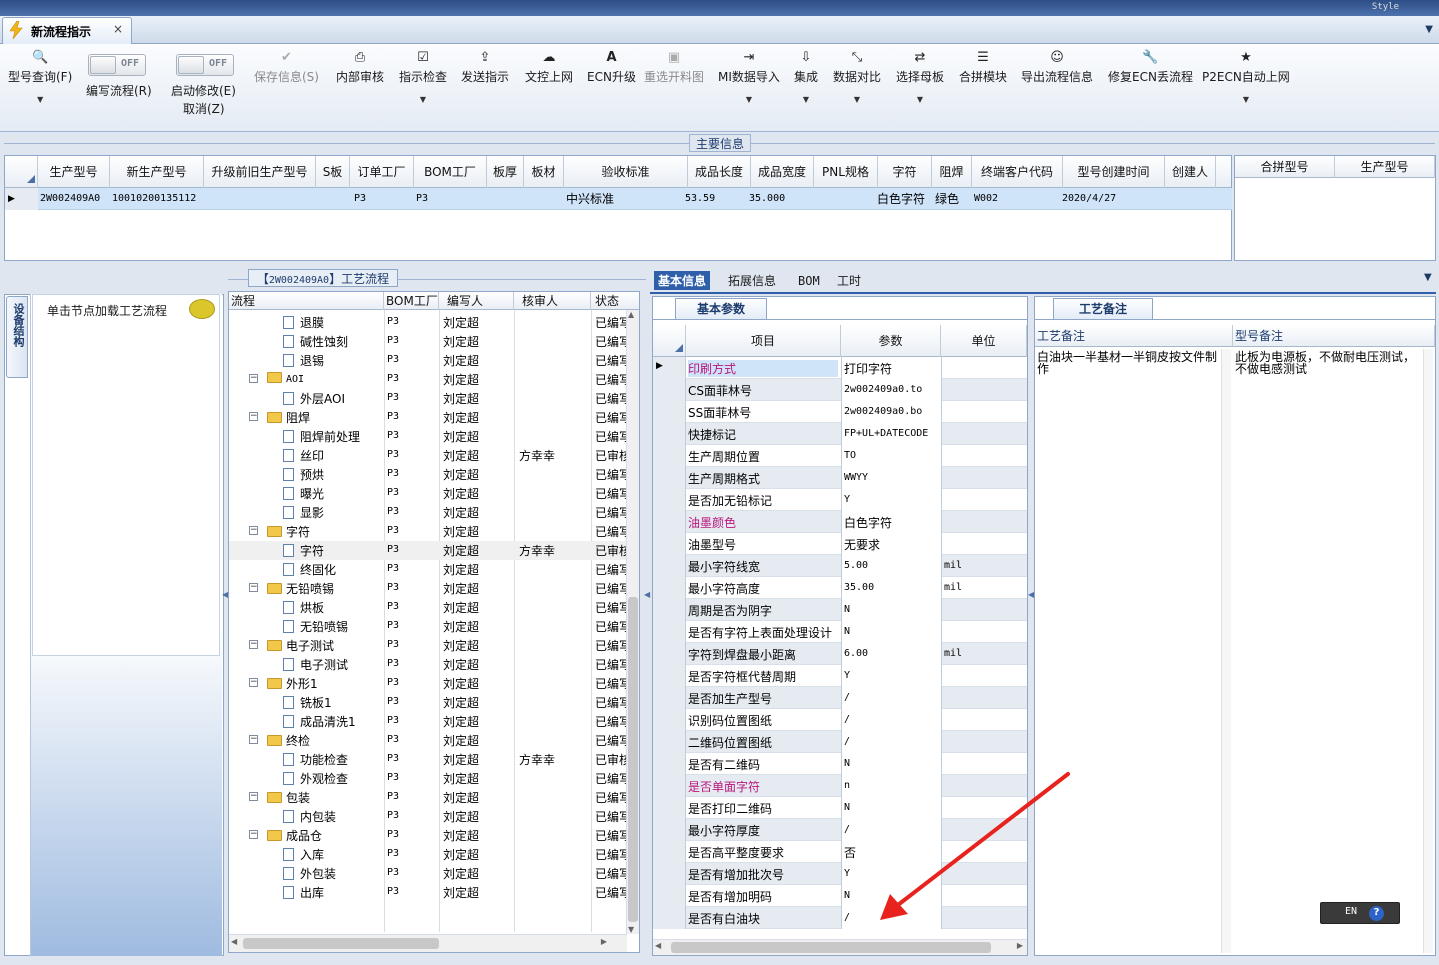 This screenshot has width=1439, height=965. Describe the element at coordinates (428, 645) in the screenshot. I see `tree-group-node: − 电子测试 P3 刘定超 已编写` at that location.